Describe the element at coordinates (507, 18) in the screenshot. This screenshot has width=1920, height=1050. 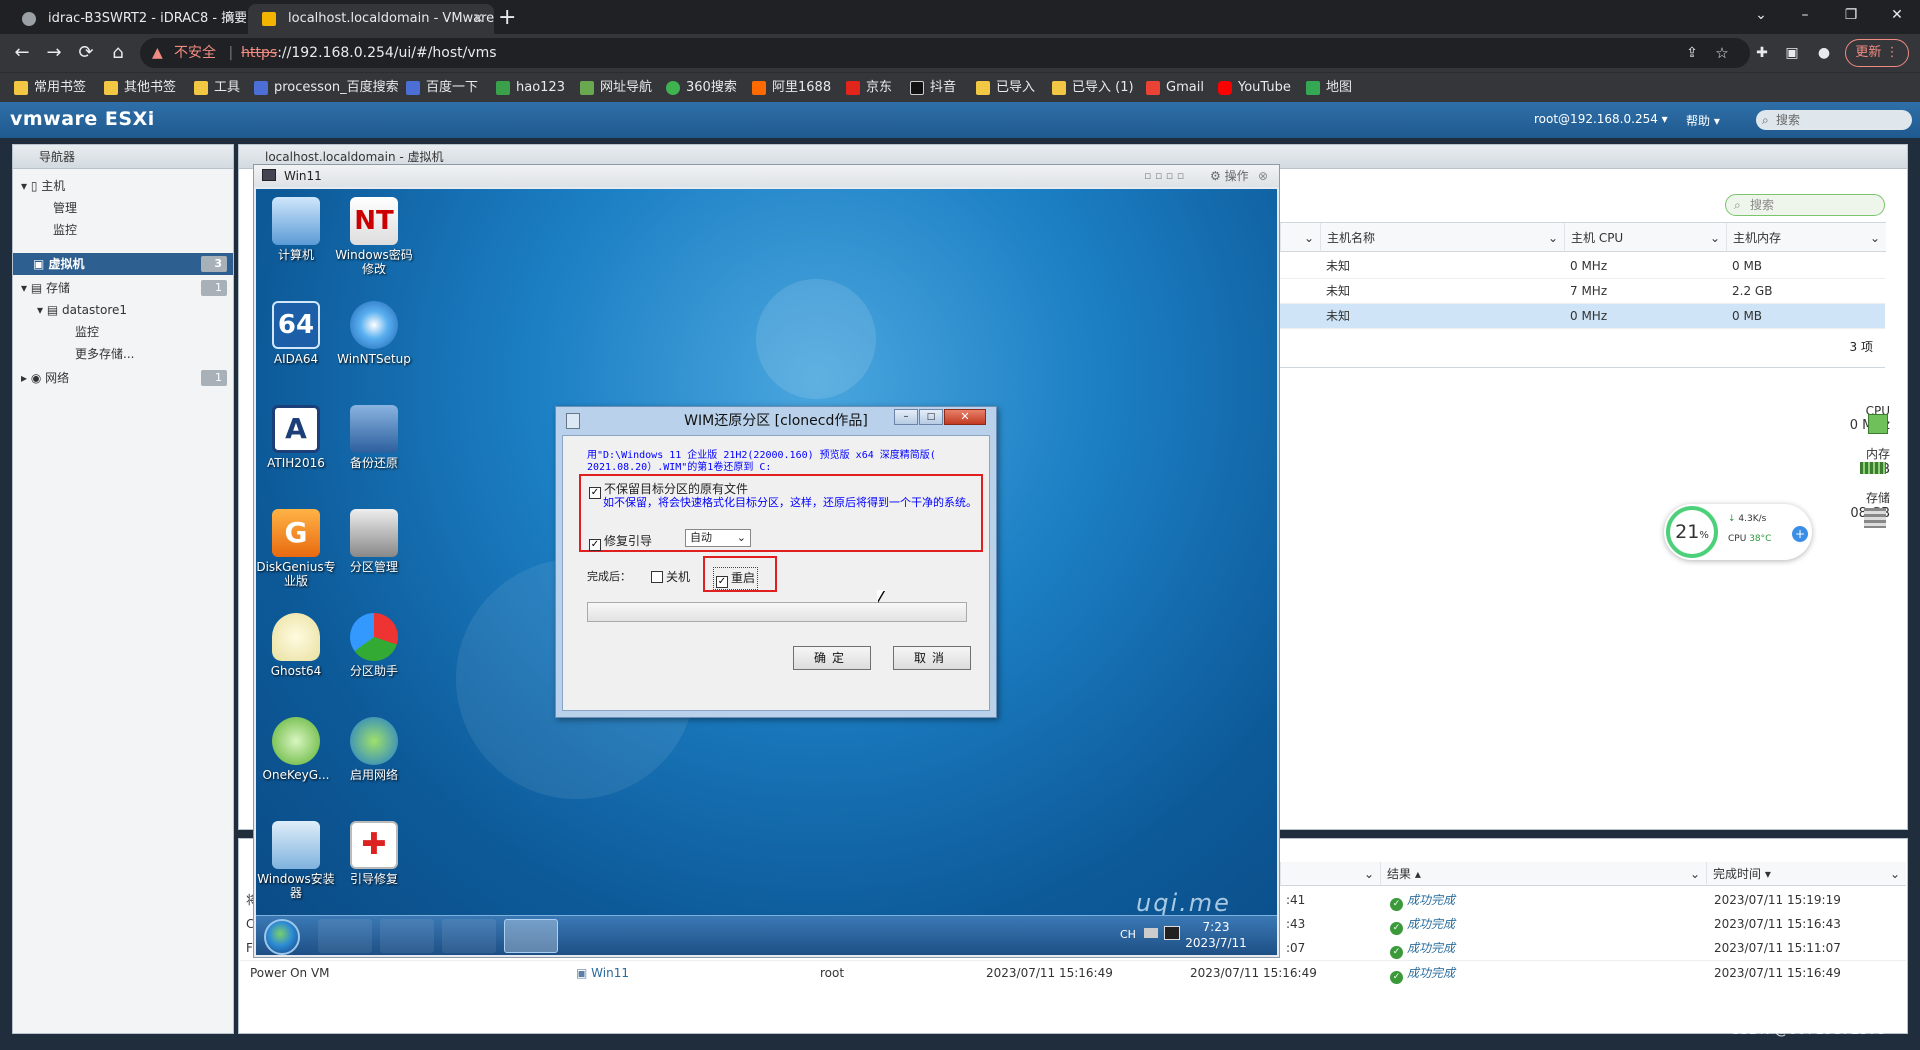
I see `new-tab-button: +` at that location.